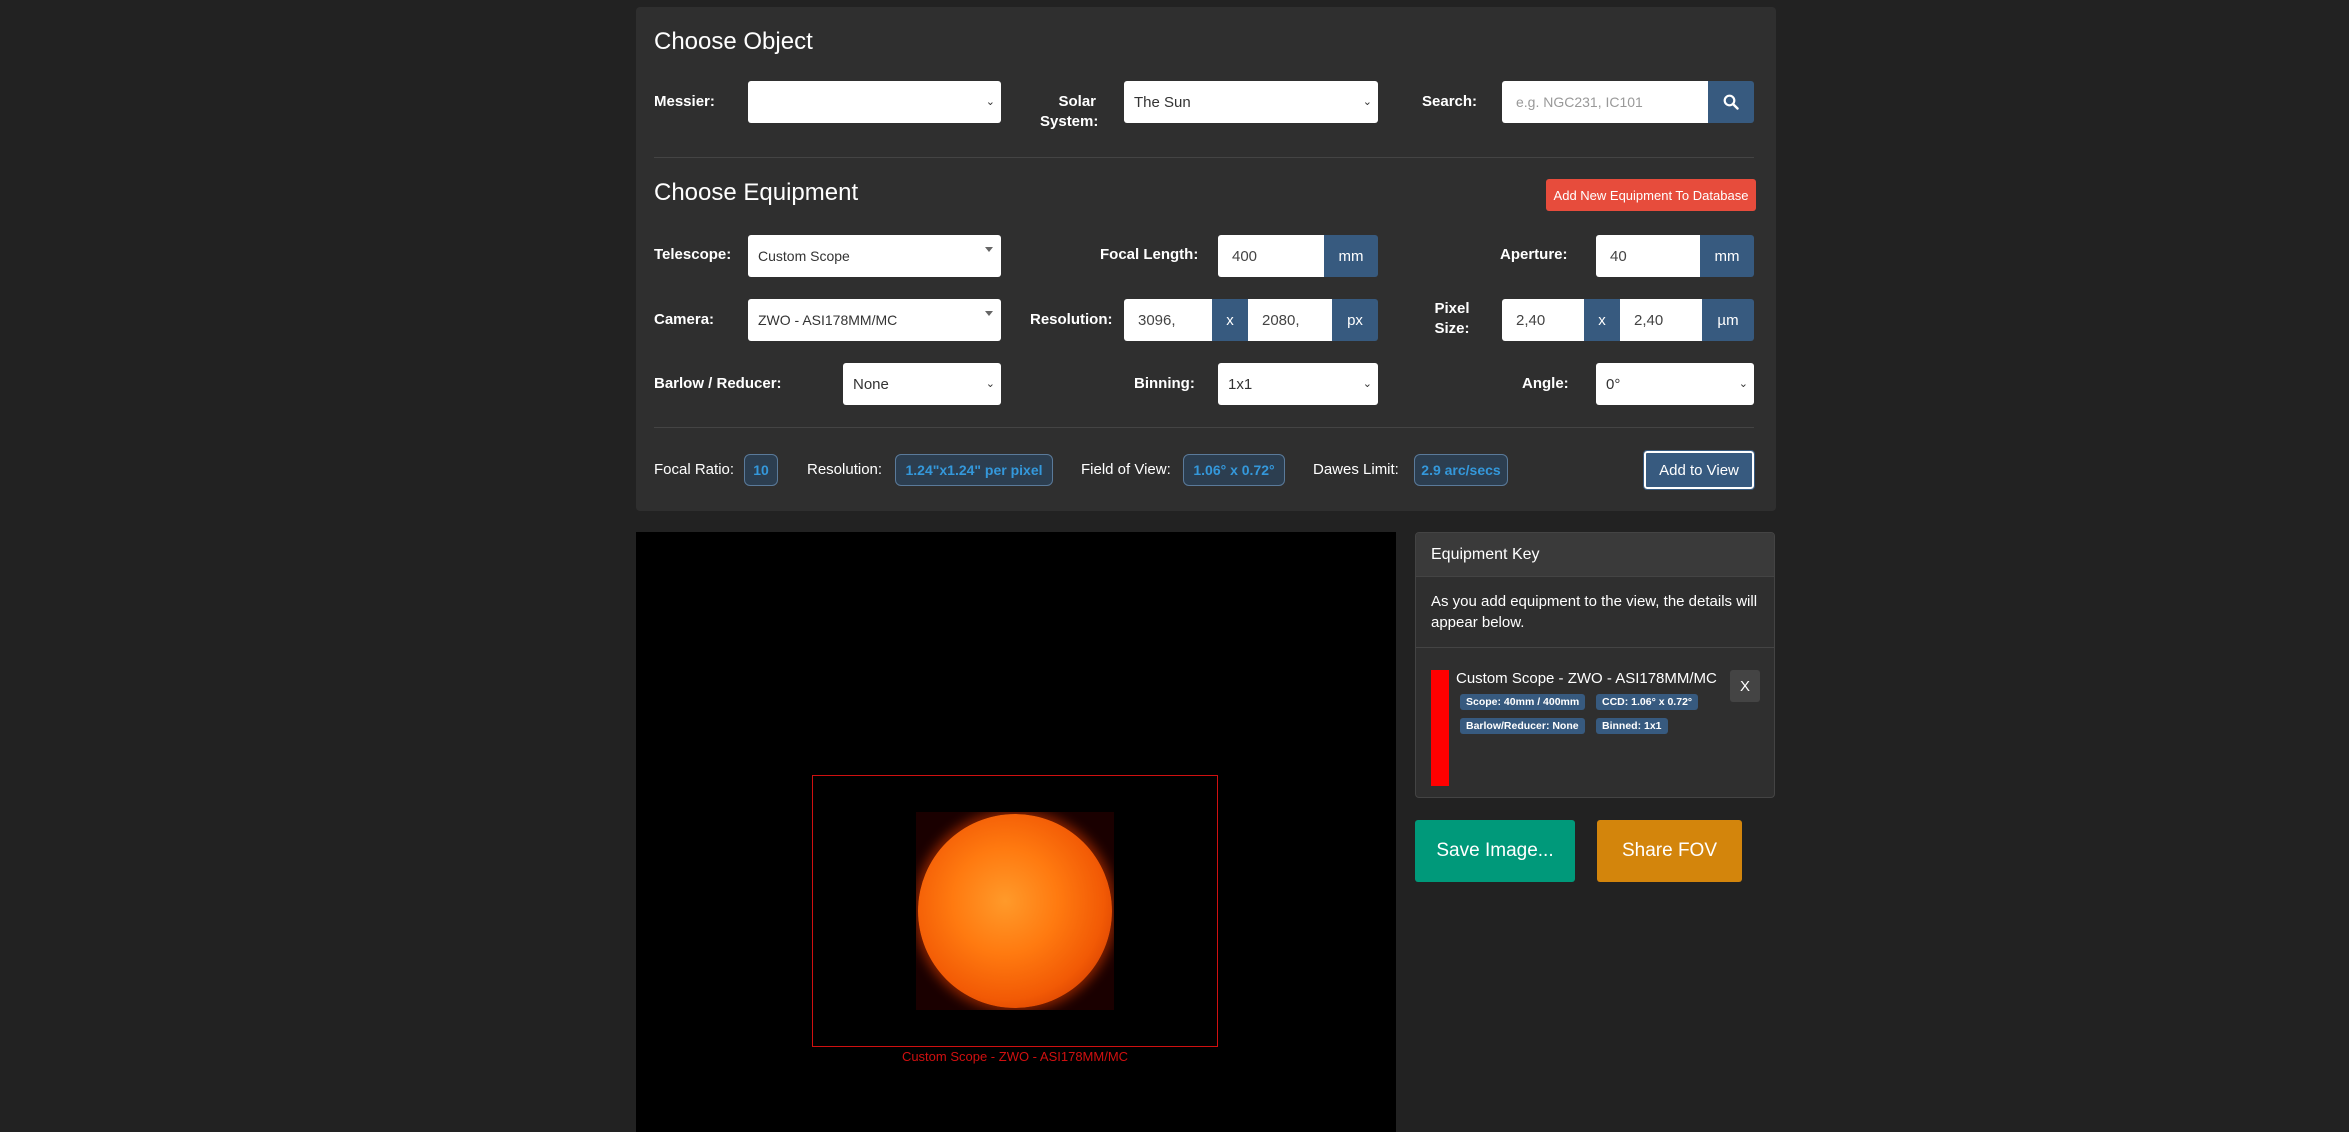 The width and height of the screenshot is (2349, 1132). I want to click on fov-caption: Custom Scope - ZWO - ASI178MM/MC, so click(1015, 1056).